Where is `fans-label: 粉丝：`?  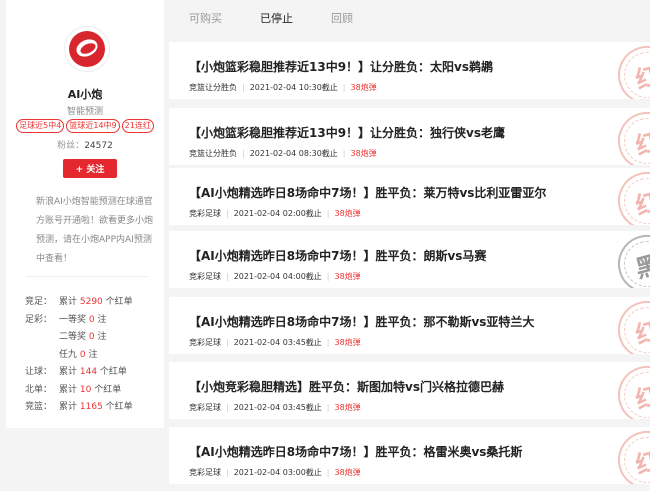 fans-label: 粉丝： is located at coordinates (71, 146).